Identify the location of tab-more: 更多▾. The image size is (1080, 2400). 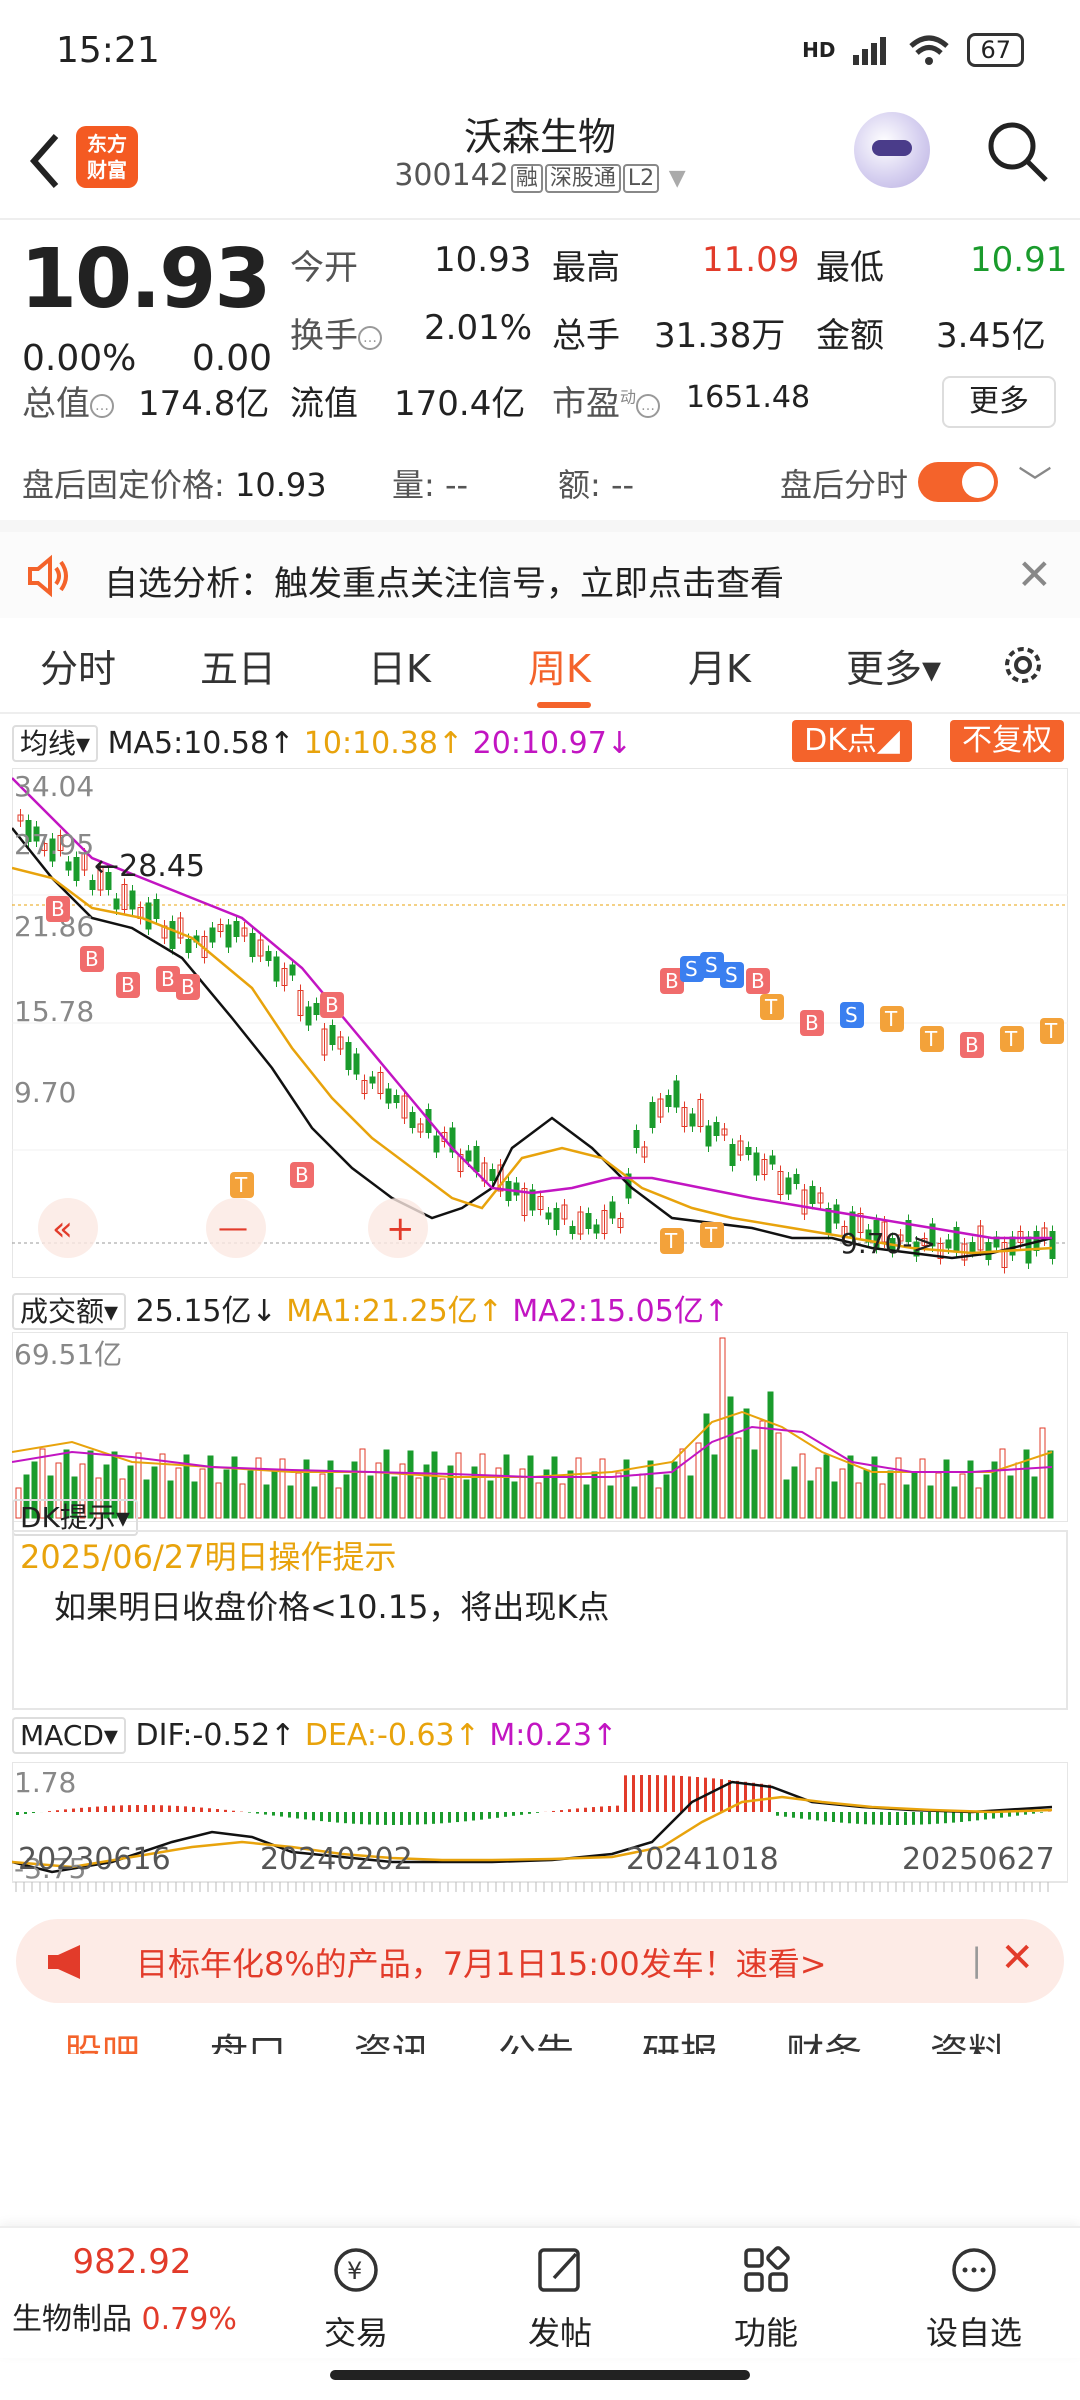
(893, 665).